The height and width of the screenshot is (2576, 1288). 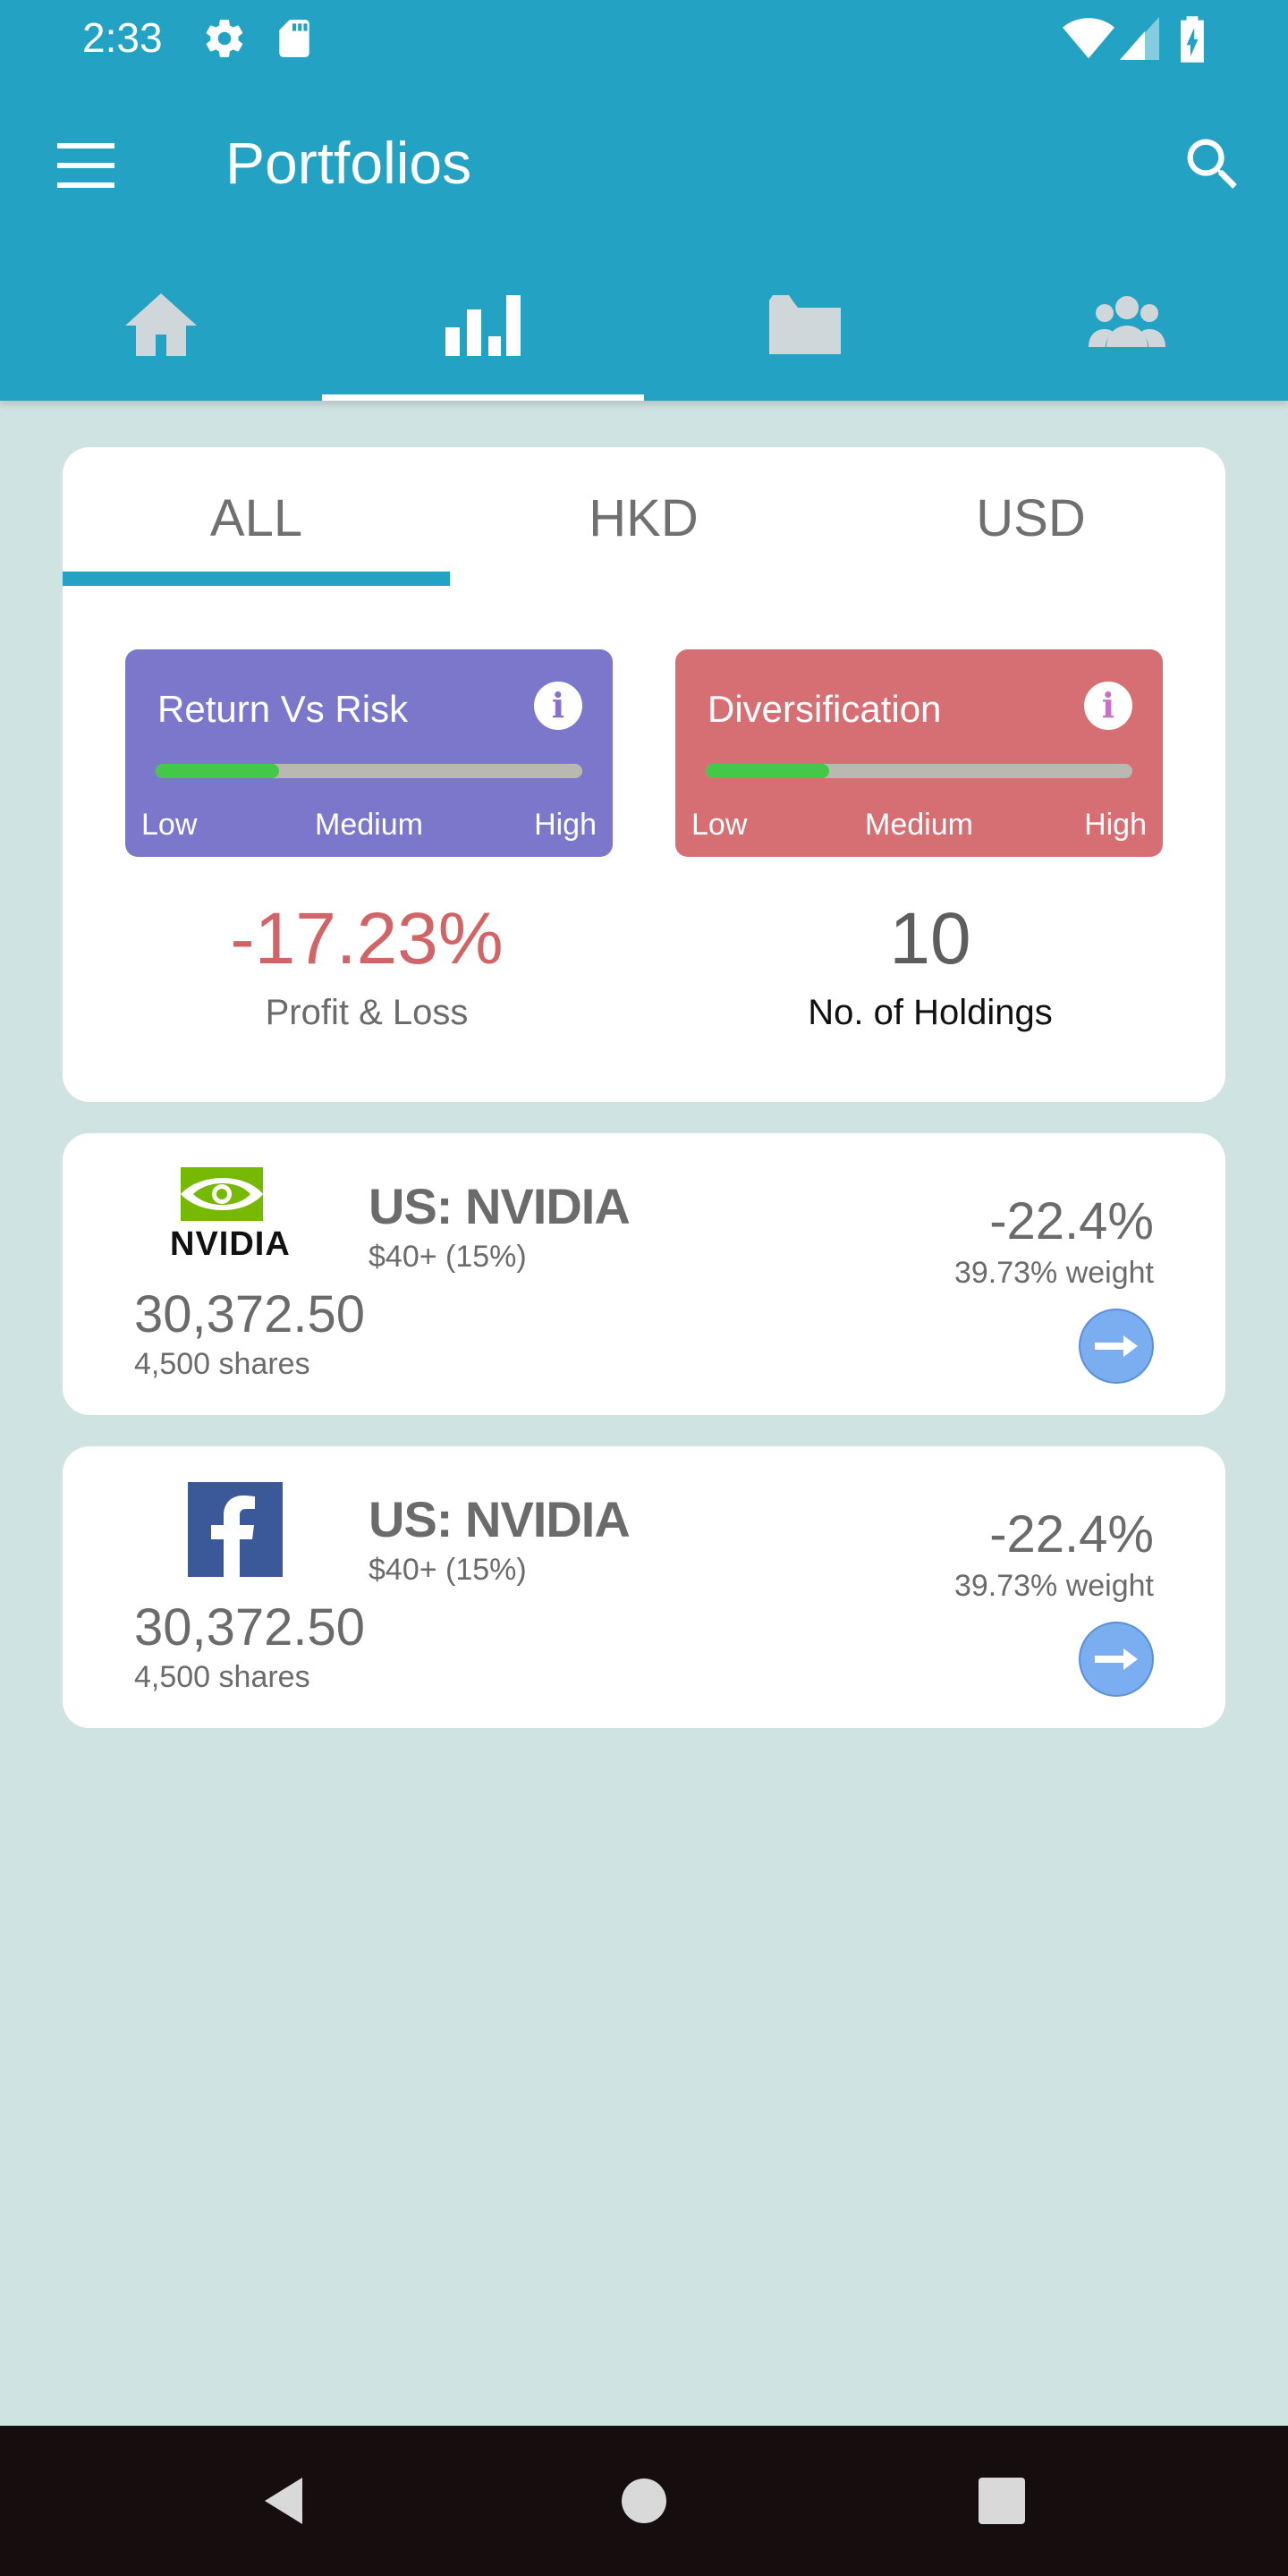 What do you see at coordinates (805, 315) in the screenshot?
I see `folder-icon` at bounding box center [805, 315].